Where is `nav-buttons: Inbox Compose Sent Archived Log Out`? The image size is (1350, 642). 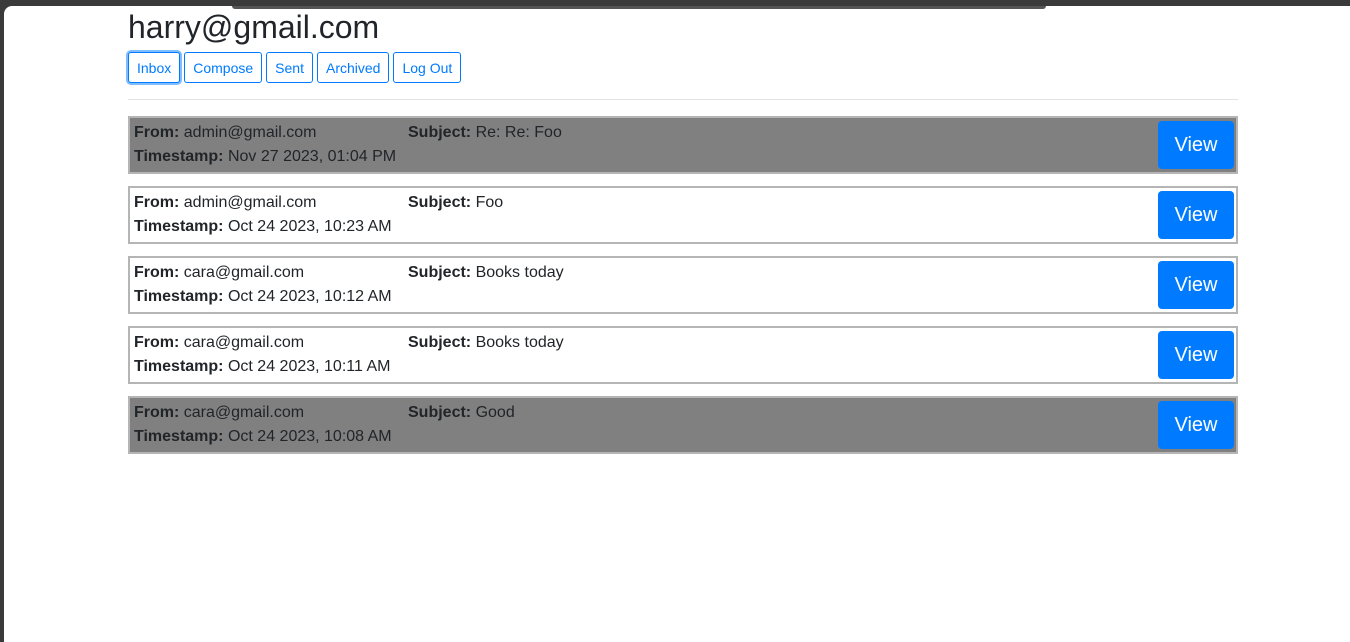
nav-buttons: Inbox Compose Sent Archived Log Out is located at coordinates (295, 67).